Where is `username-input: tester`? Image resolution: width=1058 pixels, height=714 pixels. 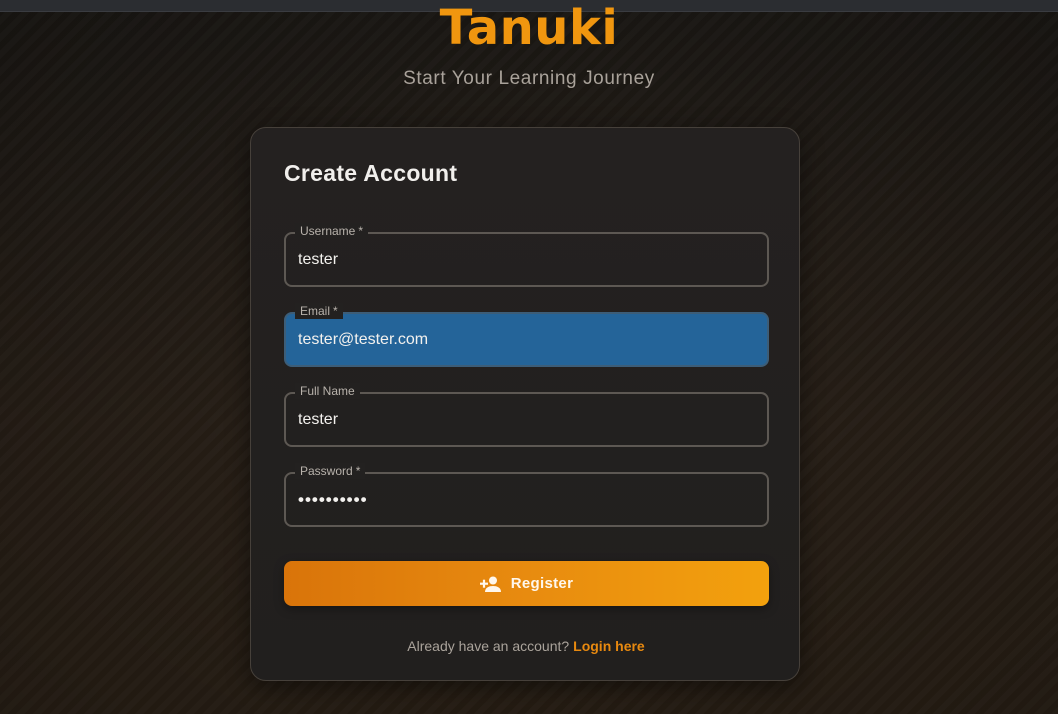
username-input: tester is located at coordinates (518, 260).